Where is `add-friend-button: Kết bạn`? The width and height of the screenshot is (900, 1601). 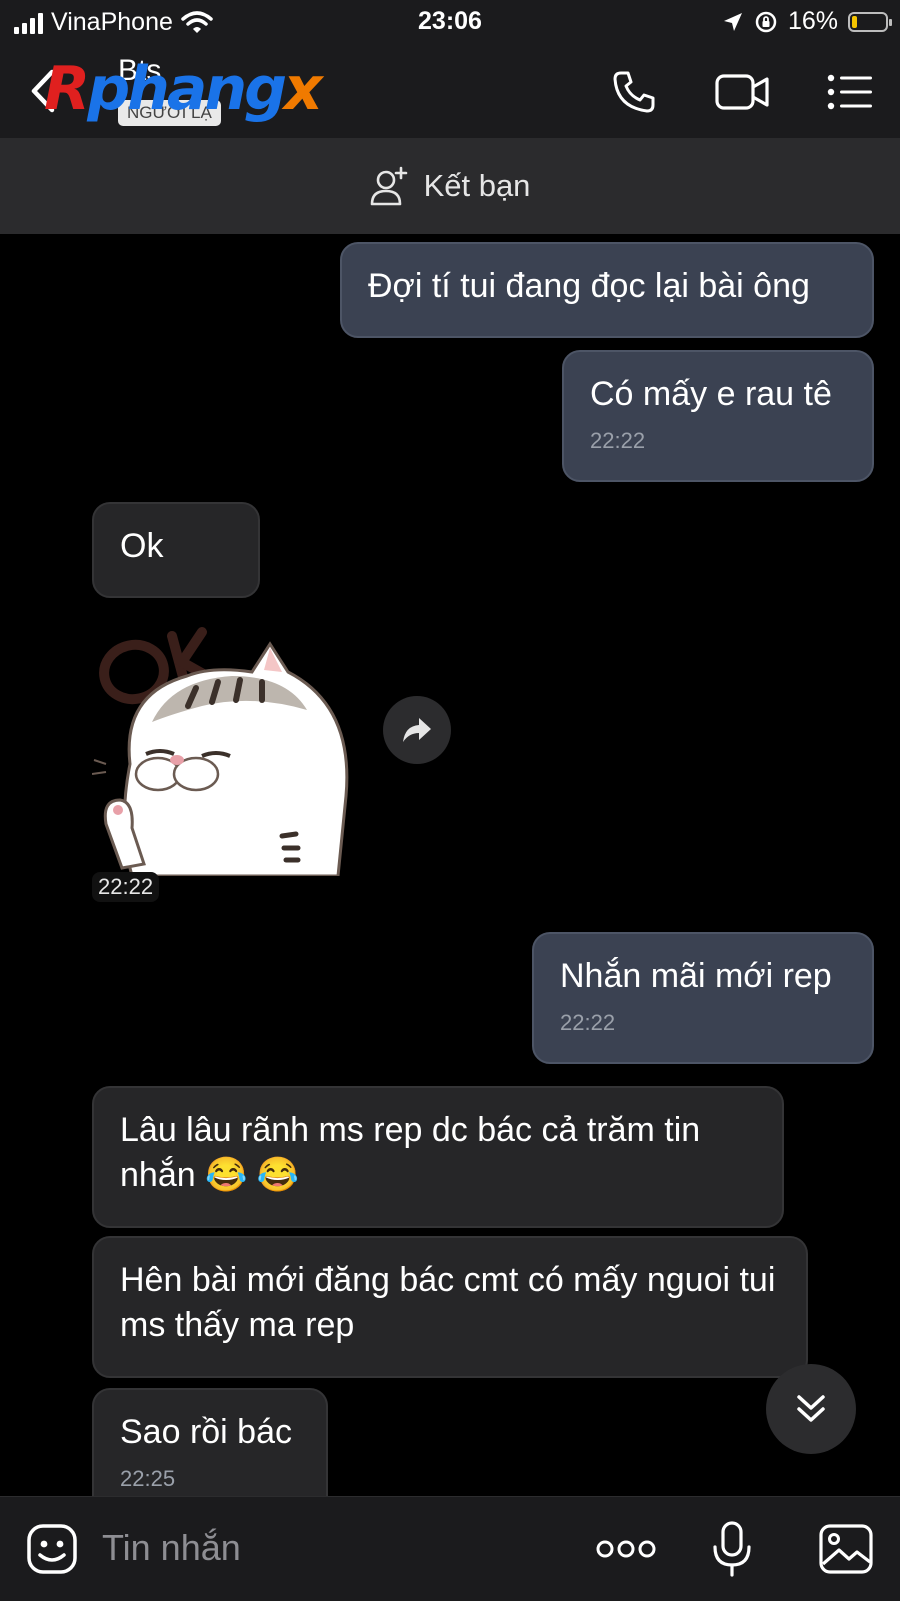
add-friend-button: Kết bạn is located at coordinates (450, 186).